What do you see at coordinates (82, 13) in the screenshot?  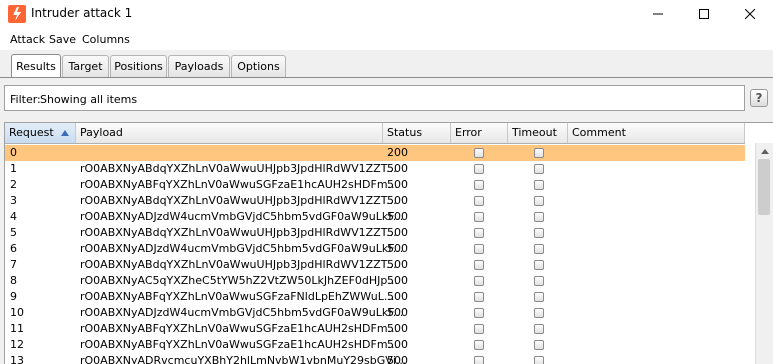 I see `window-title: Intruder attack 1` at bounding box center [82, 13].